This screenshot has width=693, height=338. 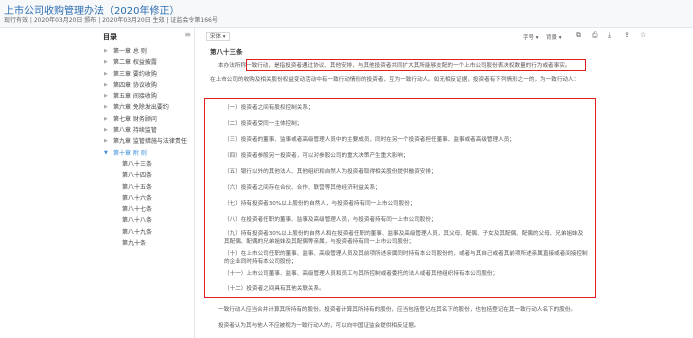 What do you see at coordinates (578, 35) in the screenshot?
I see `copy-icon: ⧉` at bounding box center [578, 35].